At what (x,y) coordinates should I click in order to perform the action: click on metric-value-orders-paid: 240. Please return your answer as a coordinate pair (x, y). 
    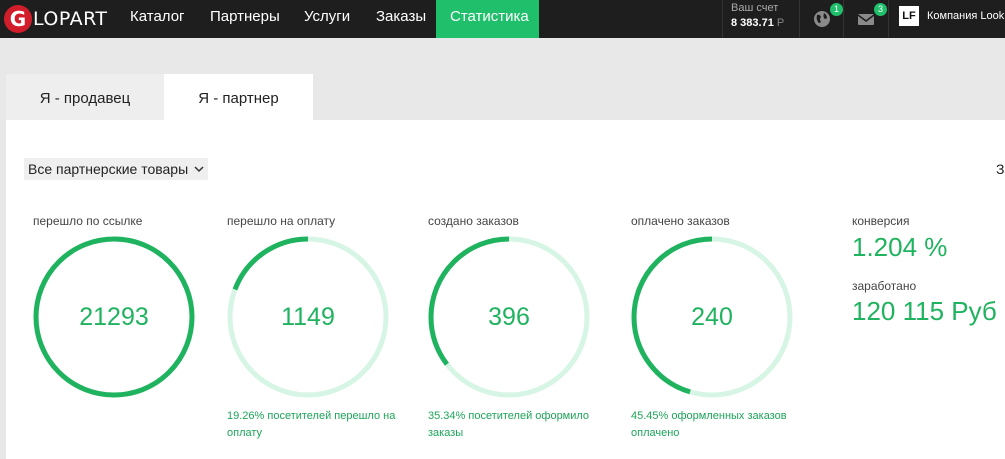
    Looking at the image, I should click on (712, 317).